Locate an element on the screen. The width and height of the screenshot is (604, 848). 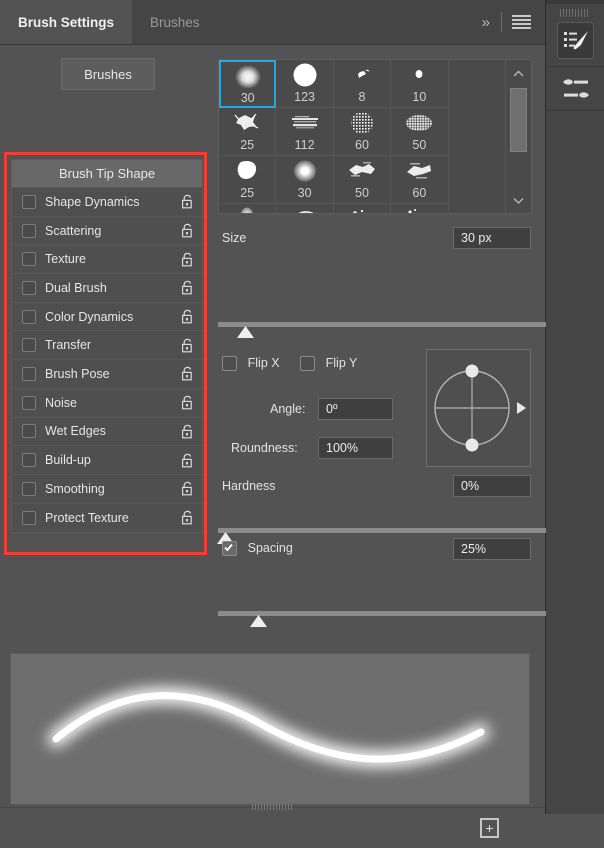
angle-roundness-dial is located at coordinates (478, 408).